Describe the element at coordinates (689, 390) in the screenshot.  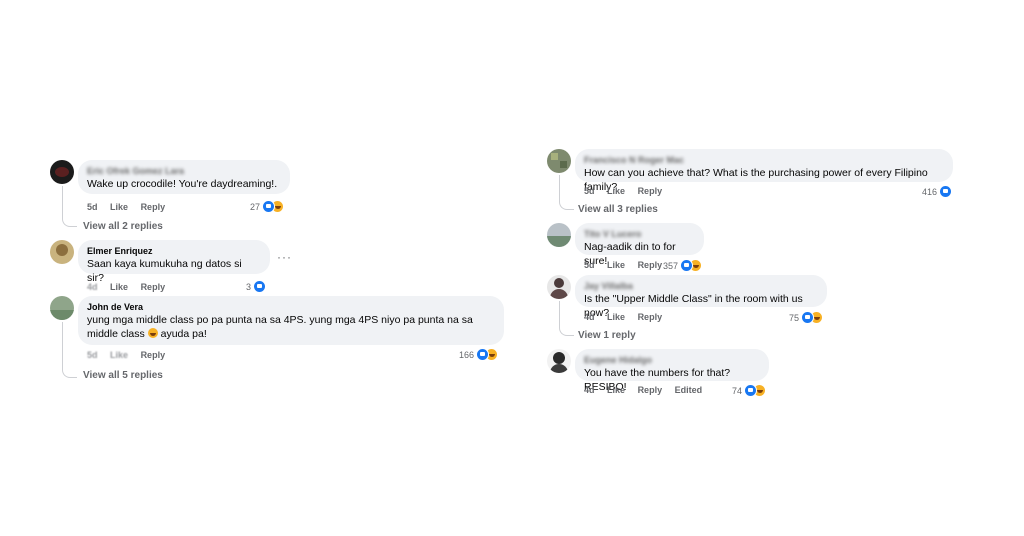
I see `edited-label: Edited` at that location.